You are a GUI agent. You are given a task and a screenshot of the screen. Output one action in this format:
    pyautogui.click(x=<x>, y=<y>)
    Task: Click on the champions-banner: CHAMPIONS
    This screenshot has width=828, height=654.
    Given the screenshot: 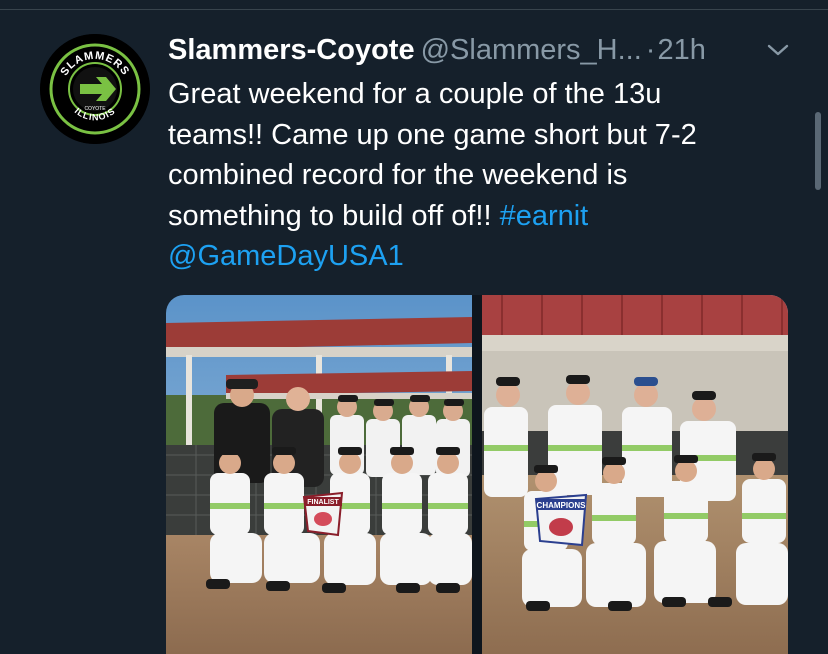 What is the action you would take?
    pyautogui.click(x=561, y=520)
    